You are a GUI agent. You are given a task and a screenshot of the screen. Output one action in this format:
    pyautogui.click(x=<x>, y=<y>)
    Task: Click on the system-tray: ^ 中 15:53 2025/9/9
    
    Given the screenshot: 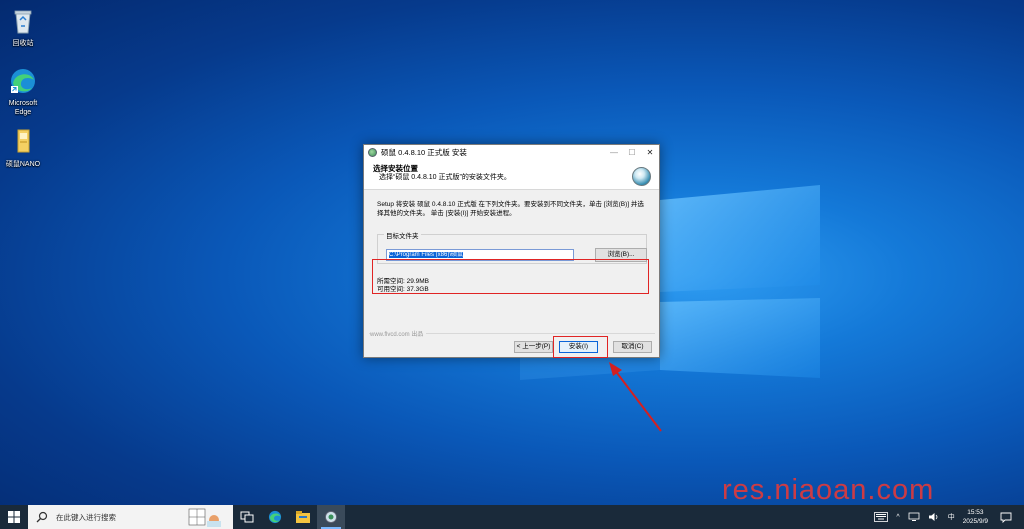 What is the action you would take?
    pyautogui.click(x=947, y=517)
    